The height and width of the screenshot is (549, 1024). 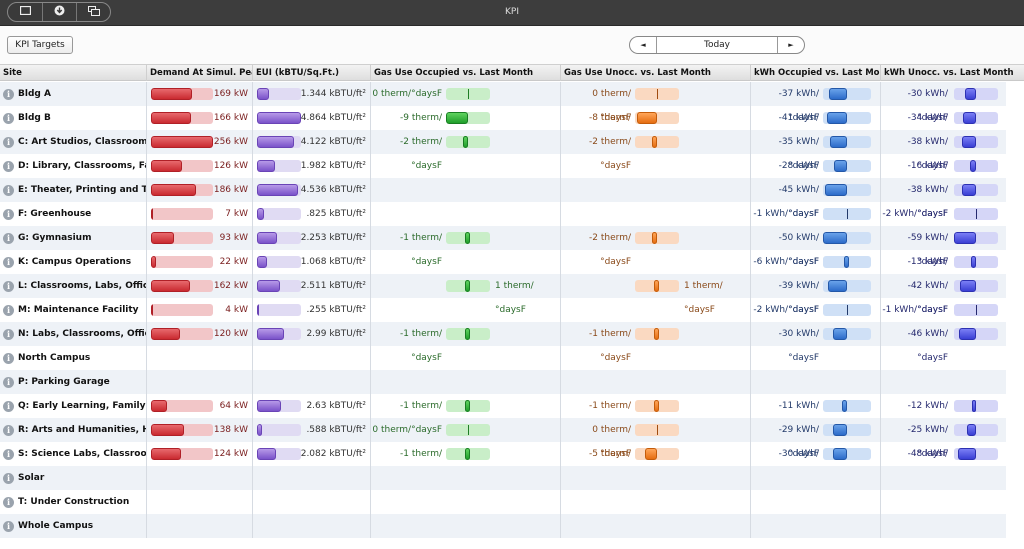 I want to click on kwh-occupied-value: -28 kWh/°daysF, so click(x=798, y=178).